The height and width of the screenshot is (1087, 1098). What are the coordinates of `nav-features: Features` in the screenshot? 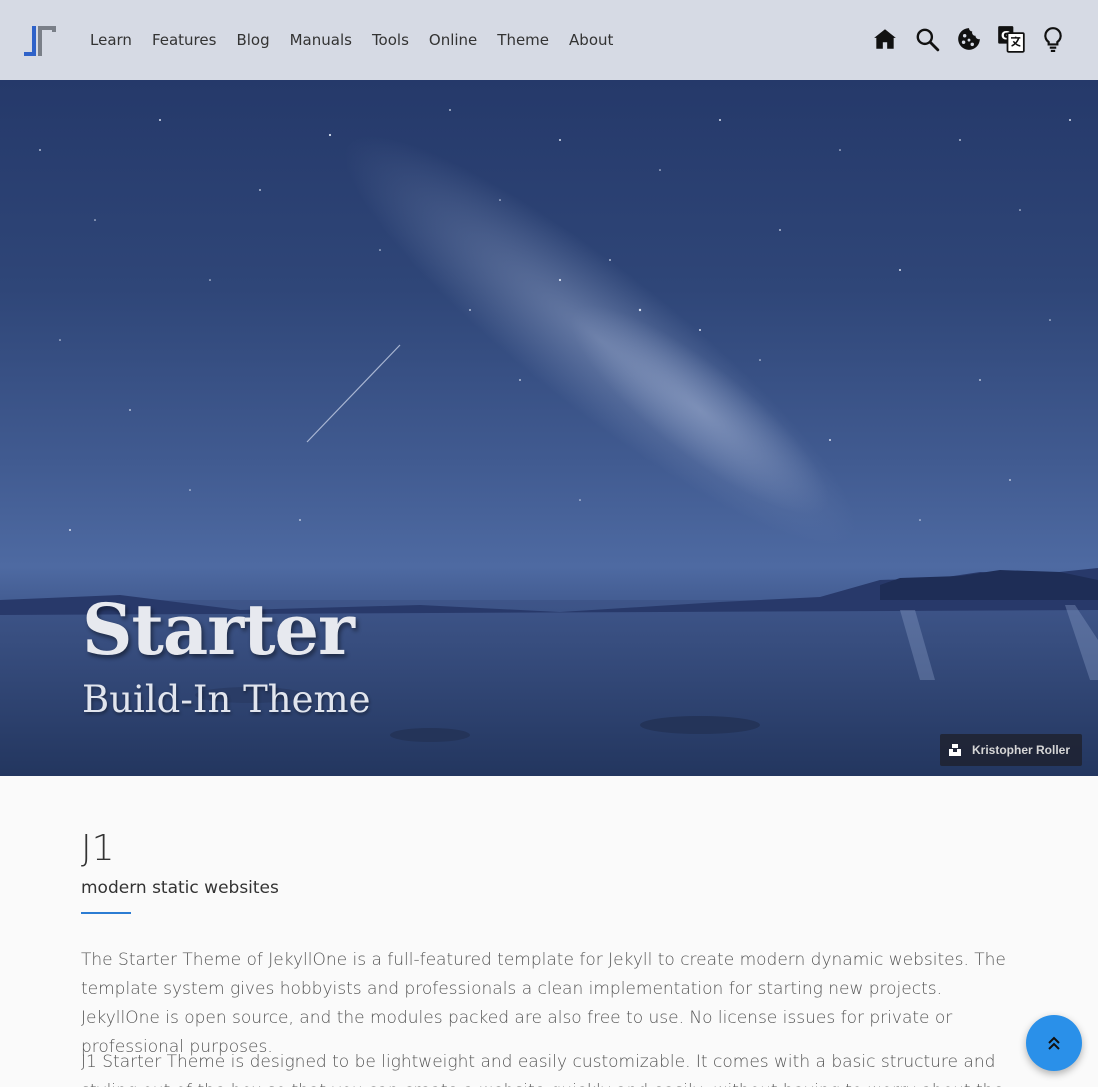 It's located at (184, 40).